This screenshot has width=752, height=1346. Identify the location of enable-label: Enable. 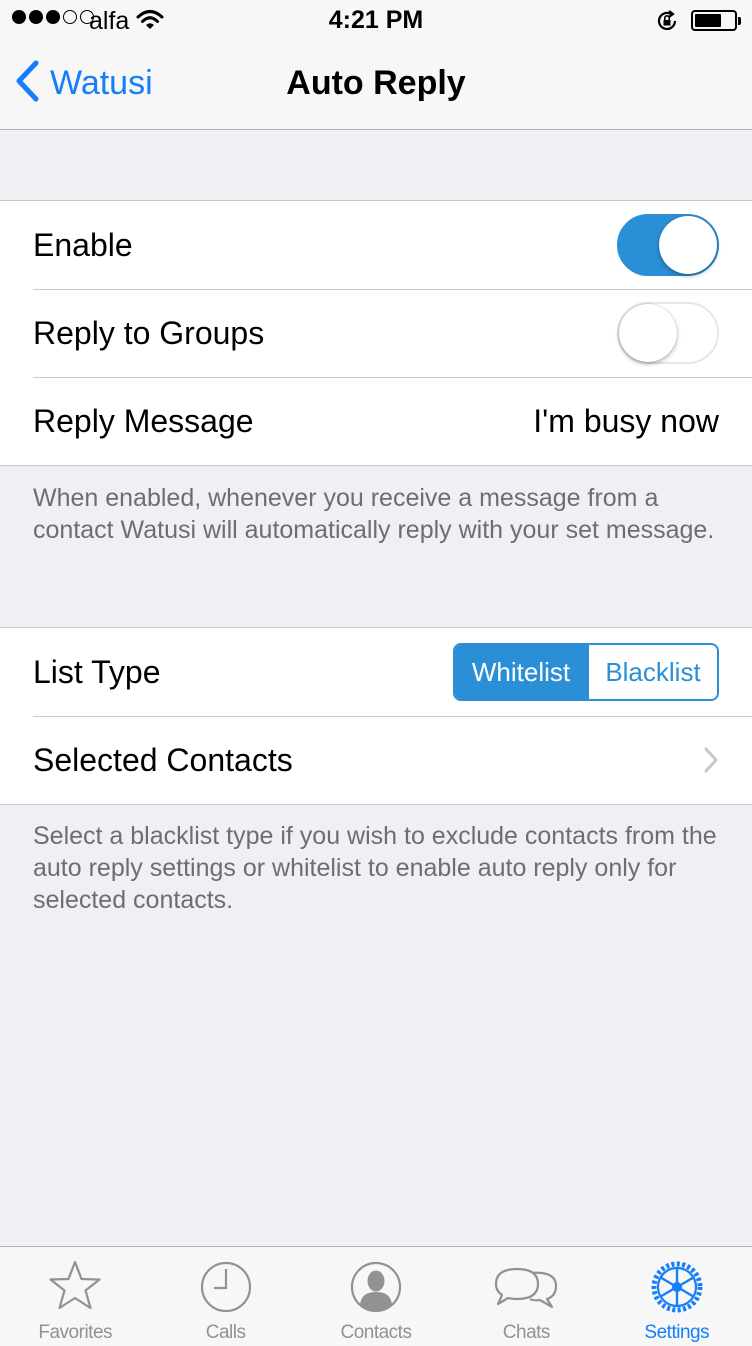
(83, 244).